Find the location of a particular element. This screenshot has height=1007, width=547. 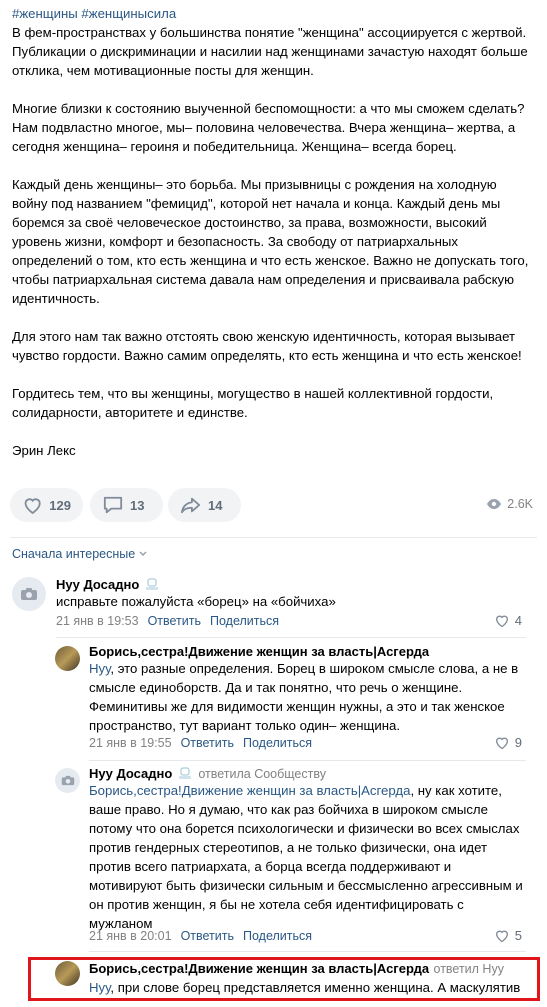

comments-sort-dropdown: Сначала интересные is located at coordinates (80, 554).